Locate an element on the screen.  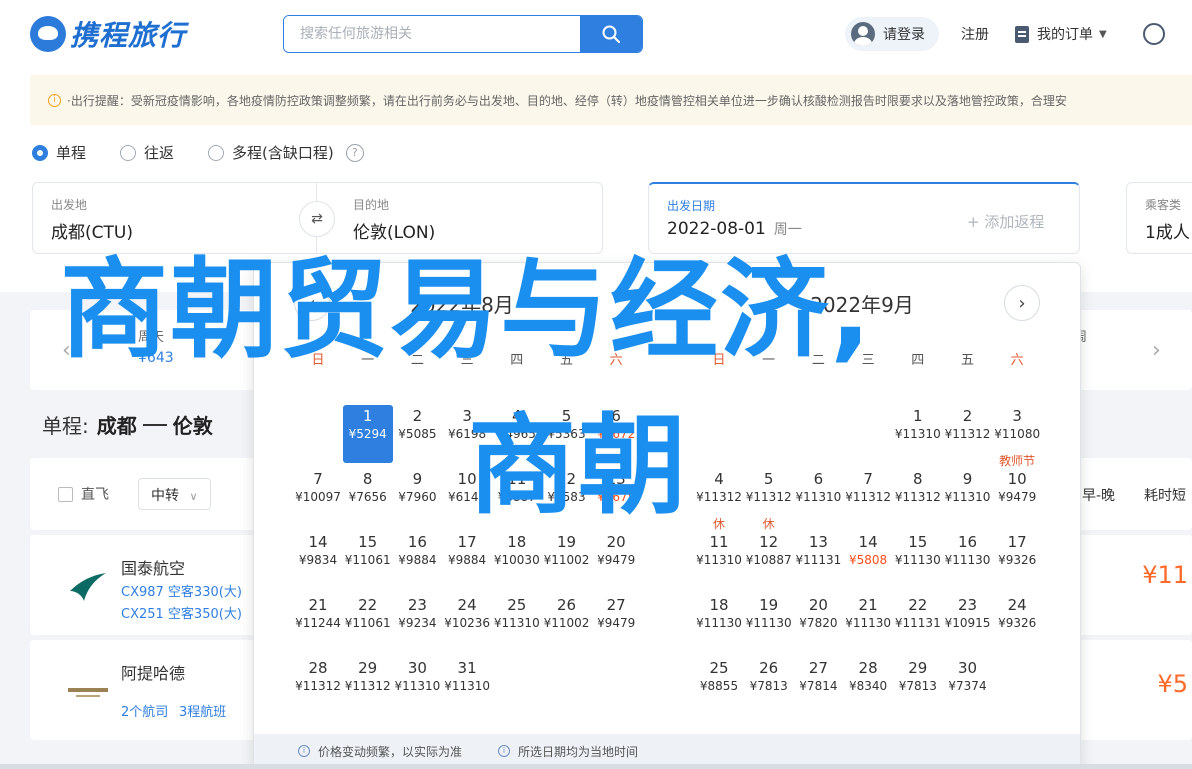
direct-only-checkbox: 直飞 is located at coordinates (83, 494).